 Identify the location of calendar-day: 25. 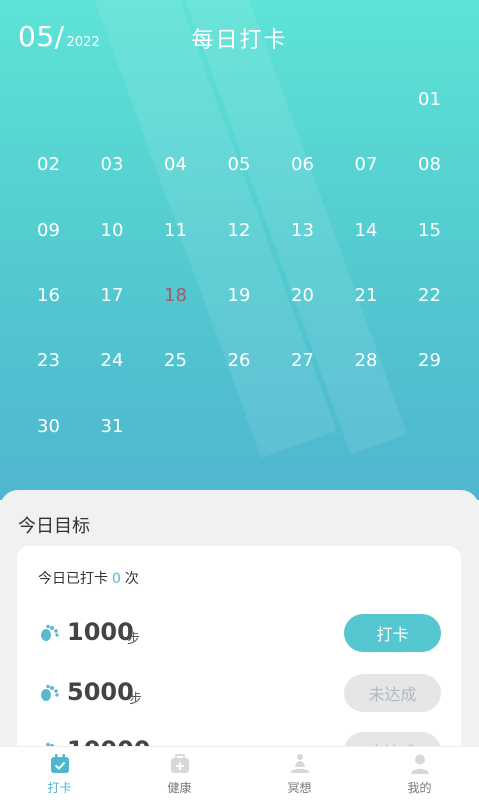
(175, 360).